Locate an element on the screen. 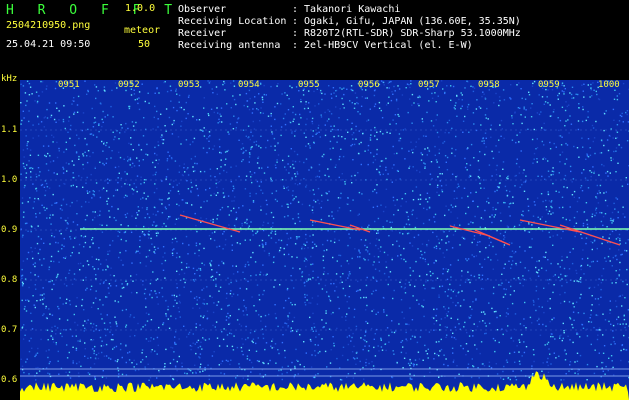 The height and width of the screenshot is (400, 629). location-value: : Ogaki, Gifu, JAPAN (136.60E, 35.35N) is located at coordinates (406, 21).